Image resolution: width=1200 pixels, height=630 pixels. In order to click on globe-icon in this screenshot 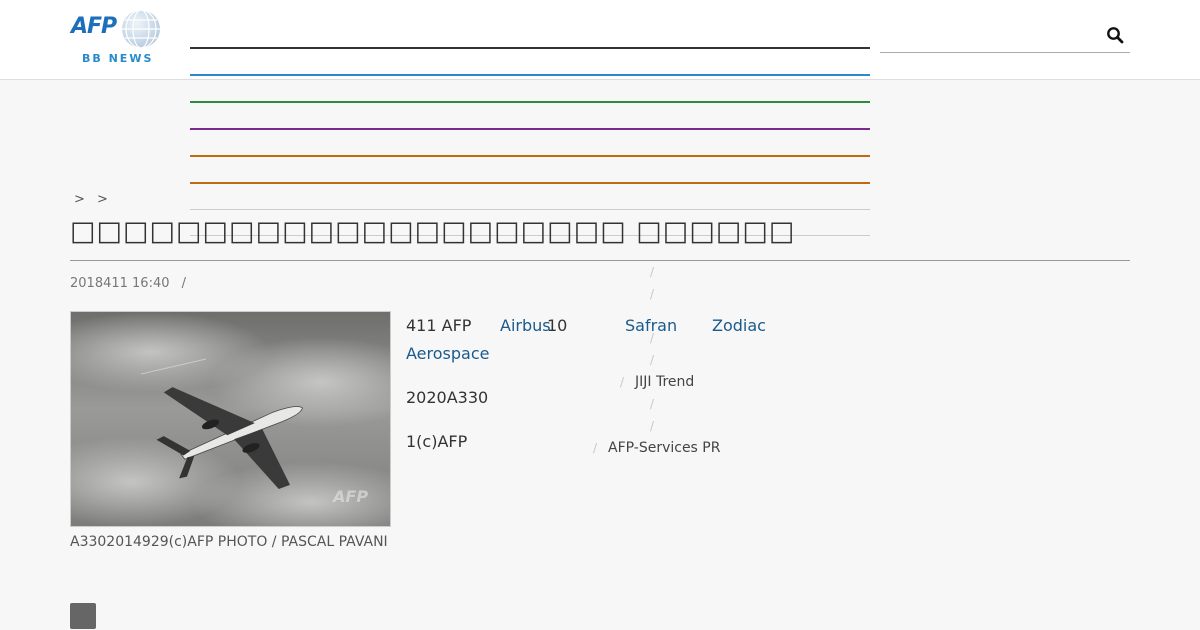, I will do `click(141, 29)`.